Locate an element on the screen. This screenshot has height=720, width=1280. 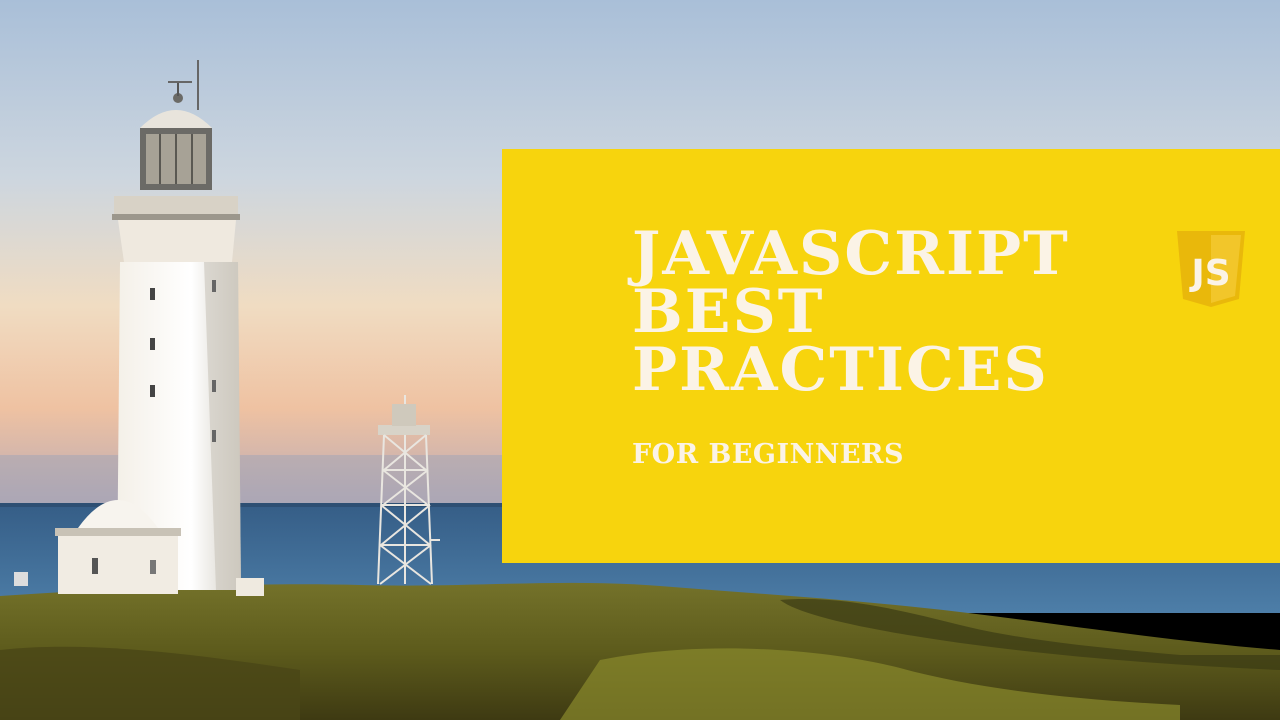
javascript-shield-icon: JS is located at coordinates (1211, 269).